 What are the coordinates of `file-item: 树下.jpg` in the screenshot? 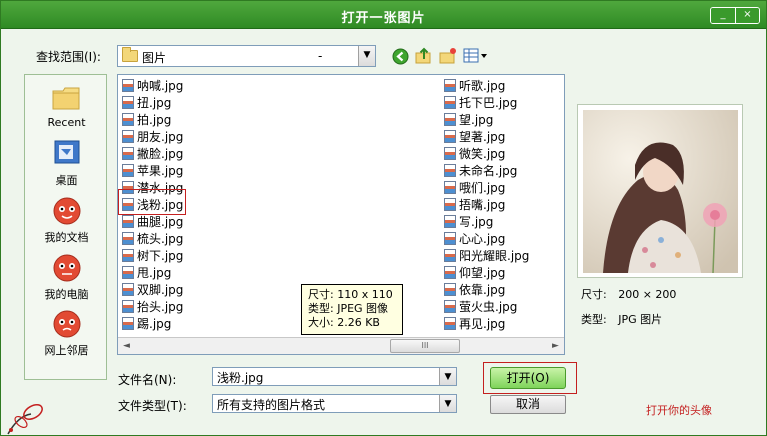 It's located at (152, 255).